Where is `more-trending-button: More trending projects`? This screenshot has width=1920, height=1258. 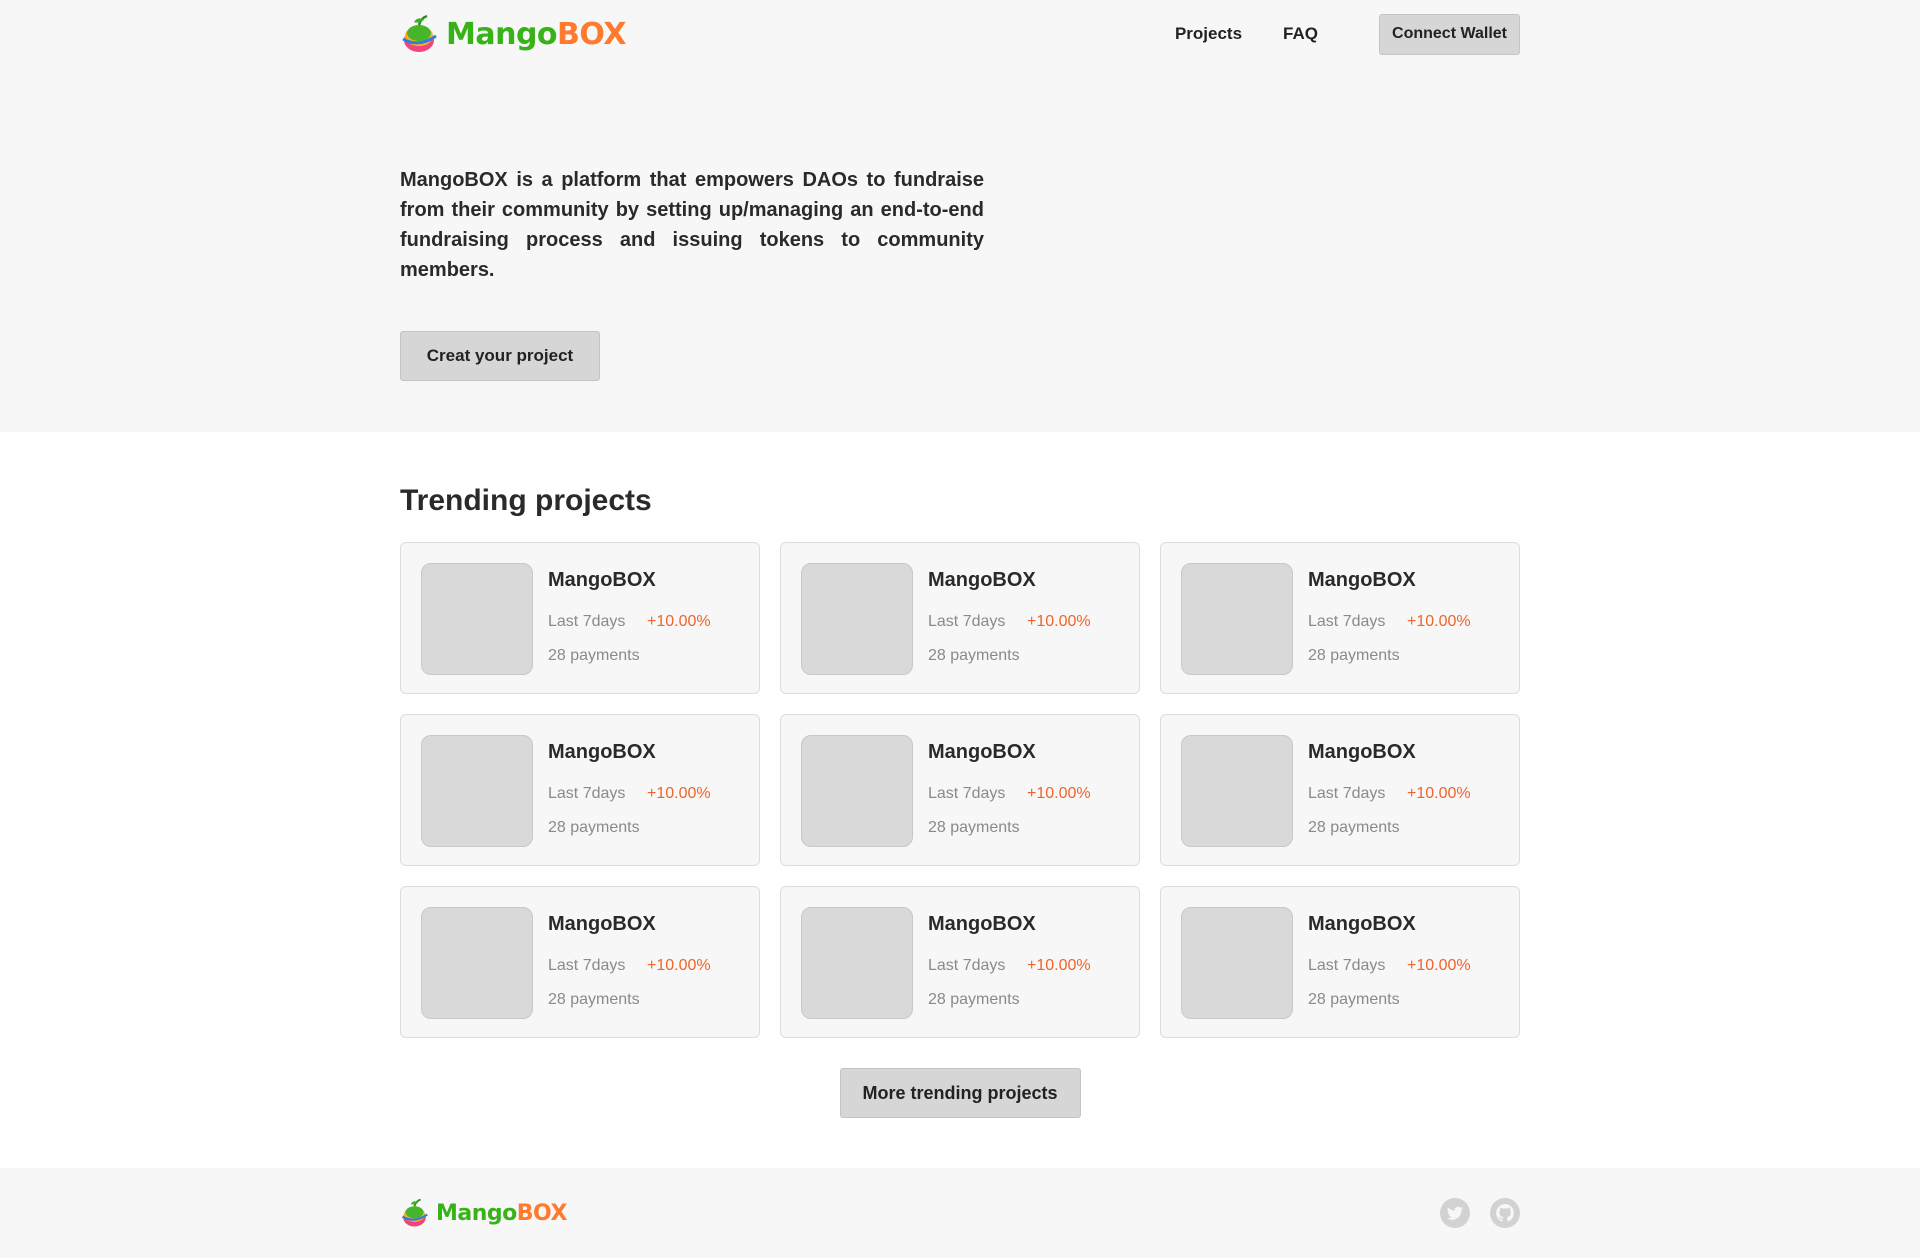
more-trending-button: More trending projects is located at coordinates (960, 1093).